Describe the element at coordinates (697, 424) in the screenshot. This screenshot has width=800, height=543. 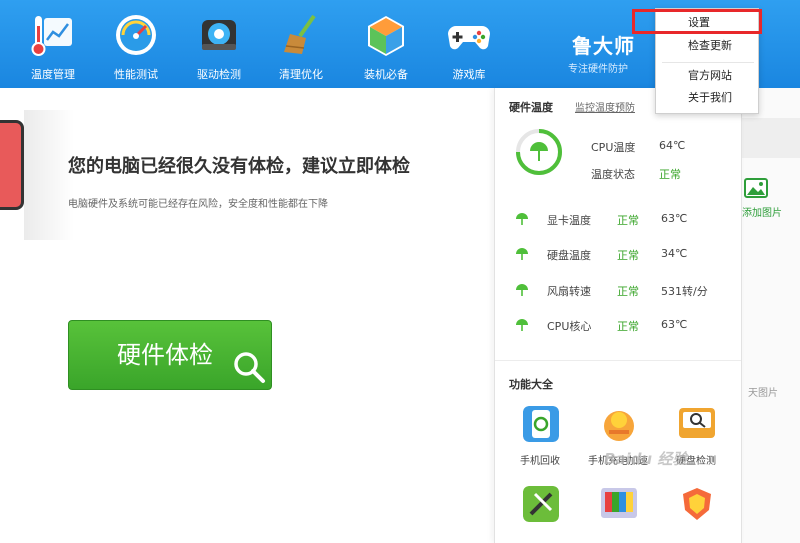
I see `disk-check-icon` at that location.